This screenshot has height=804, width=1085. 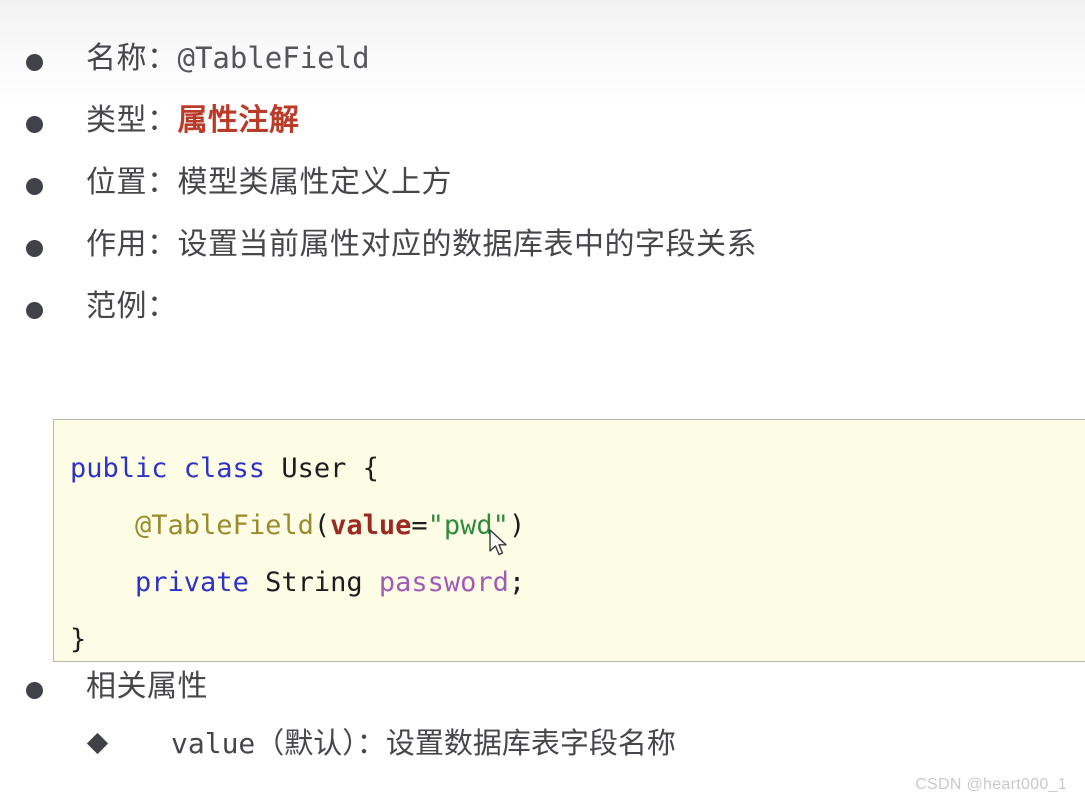 What do you see at coordinates (577, 636) in the screenshot?
I see `code-line: }` at bounding box center [577, 636].